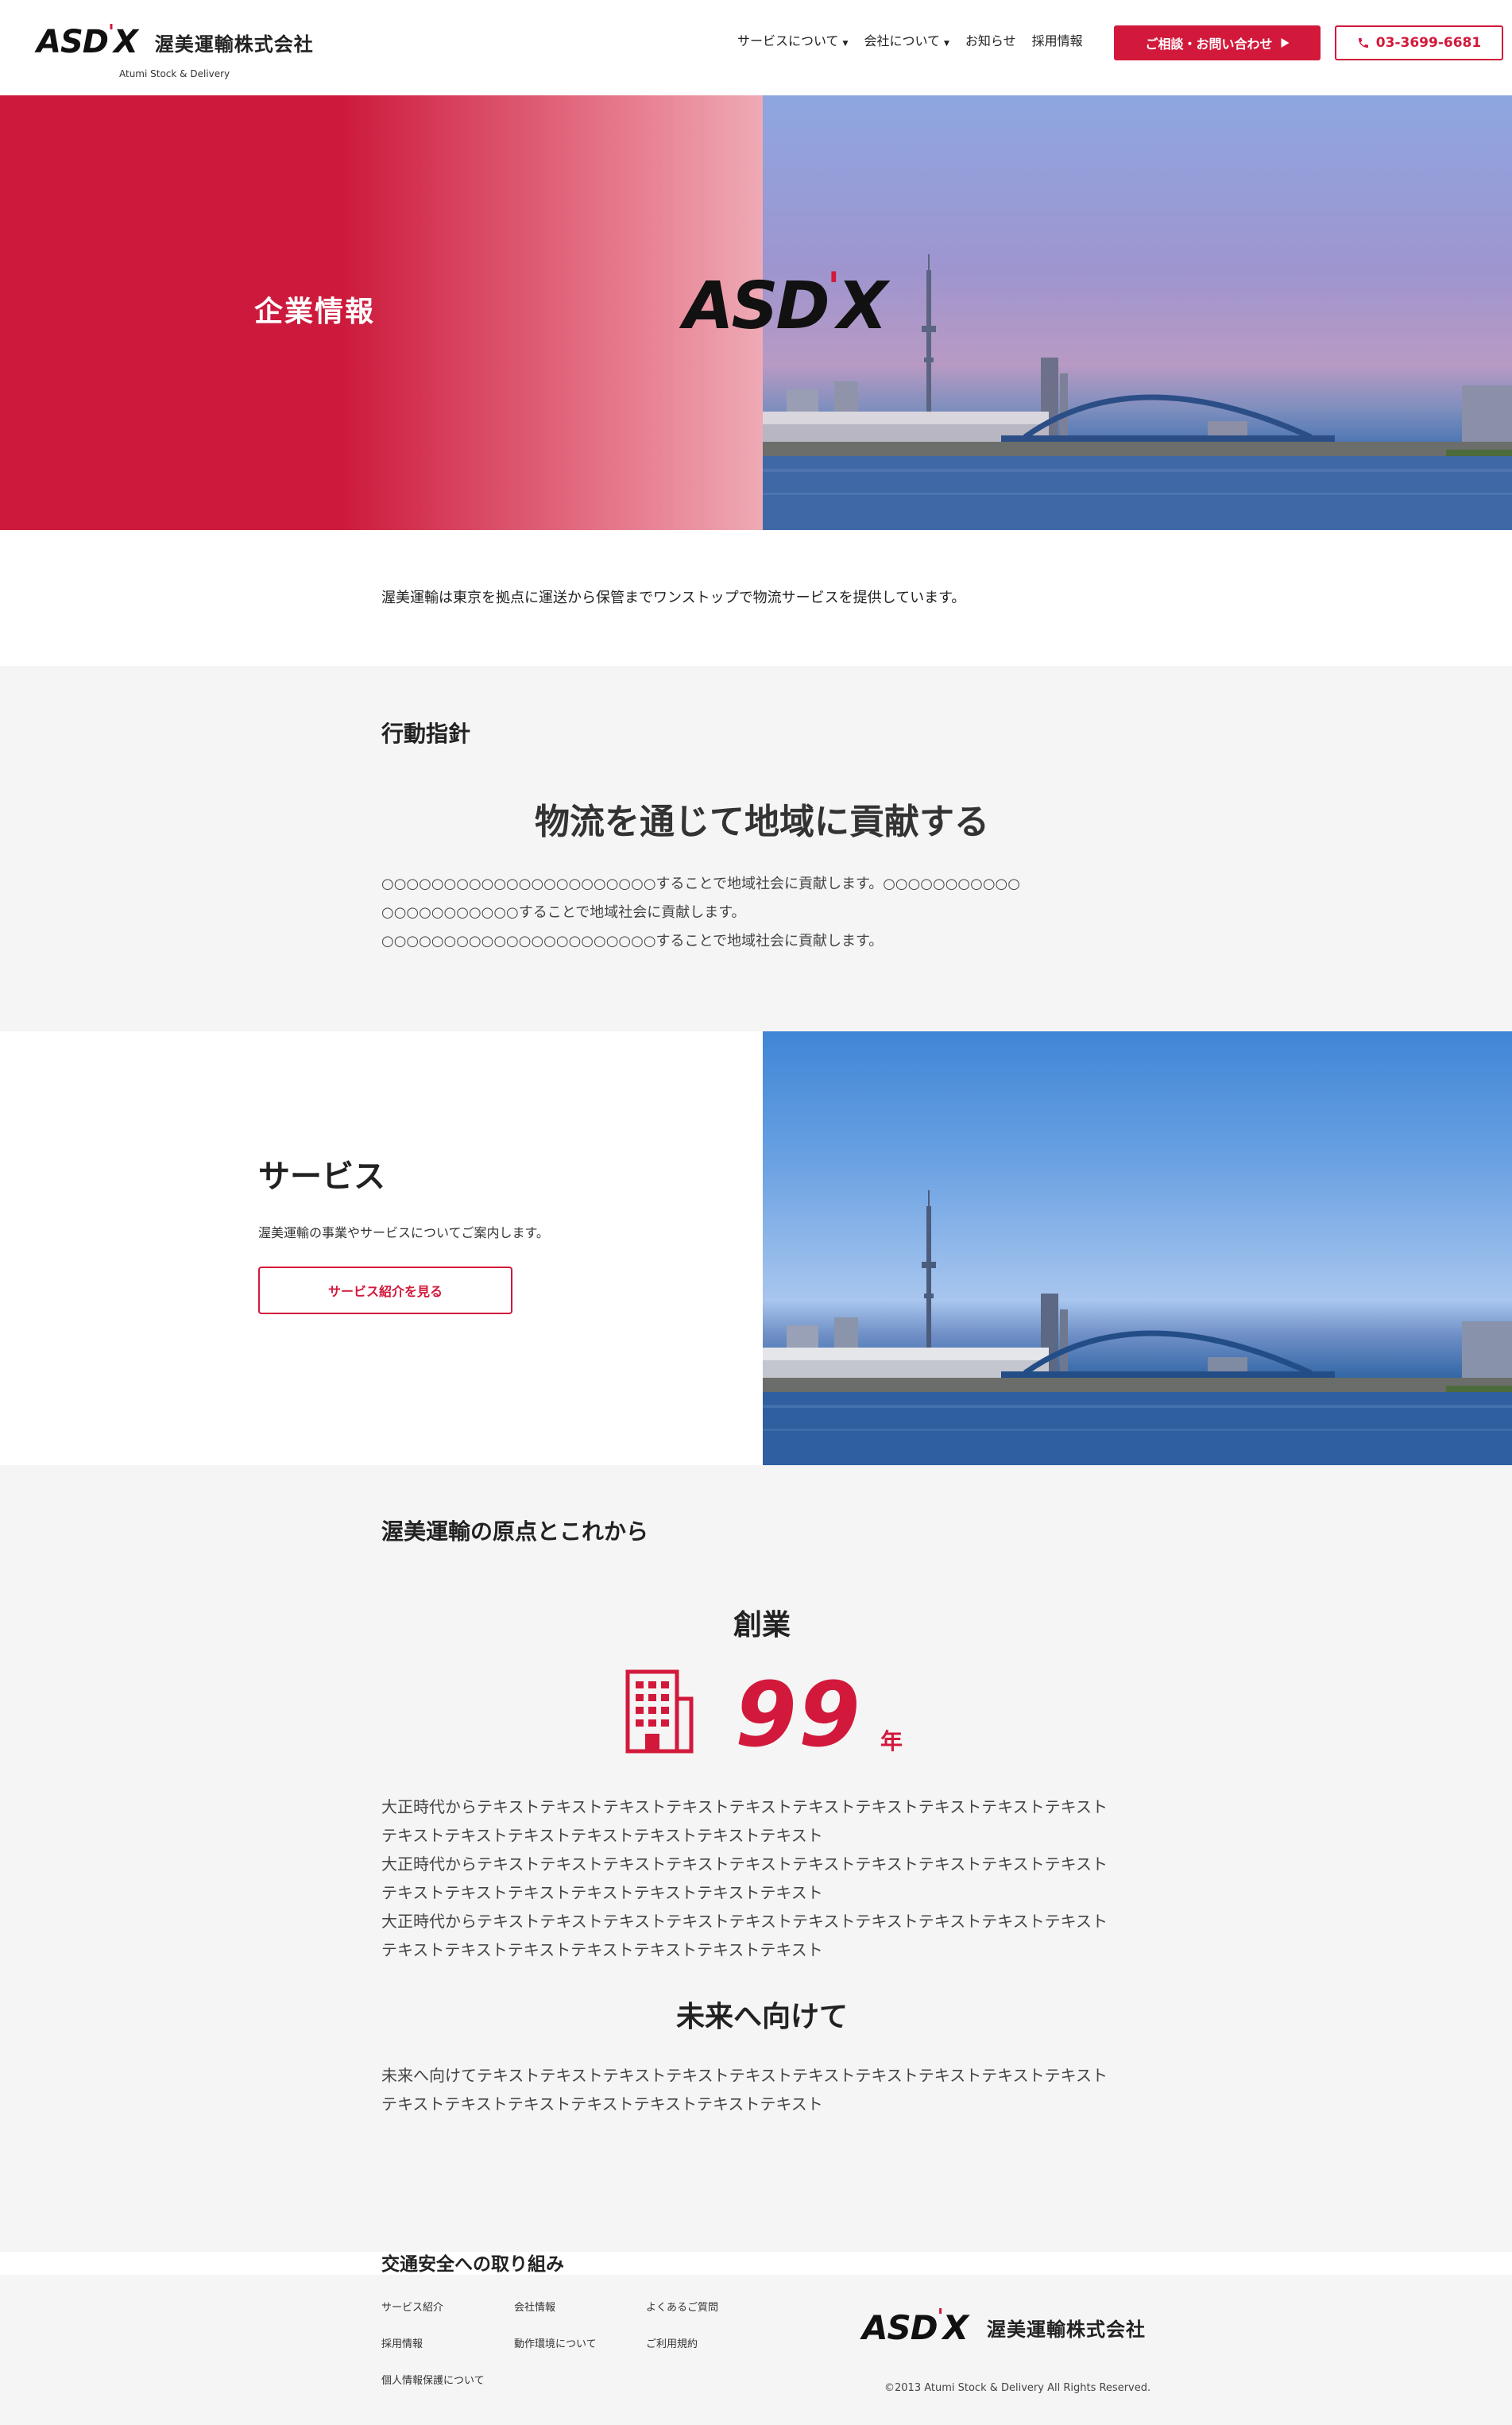  I want to click on footer-link-environment: 動作環境について, so click(555, 2342).